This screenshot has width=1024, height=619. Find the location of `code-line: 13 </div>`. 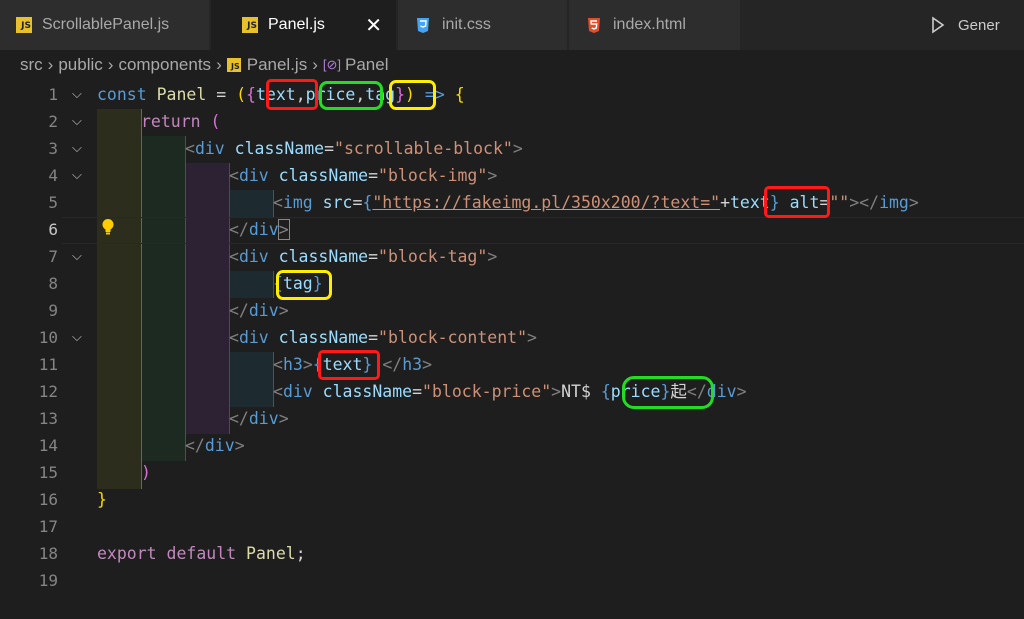

code-line: 13 </div> is located at coordinates (512, 418).